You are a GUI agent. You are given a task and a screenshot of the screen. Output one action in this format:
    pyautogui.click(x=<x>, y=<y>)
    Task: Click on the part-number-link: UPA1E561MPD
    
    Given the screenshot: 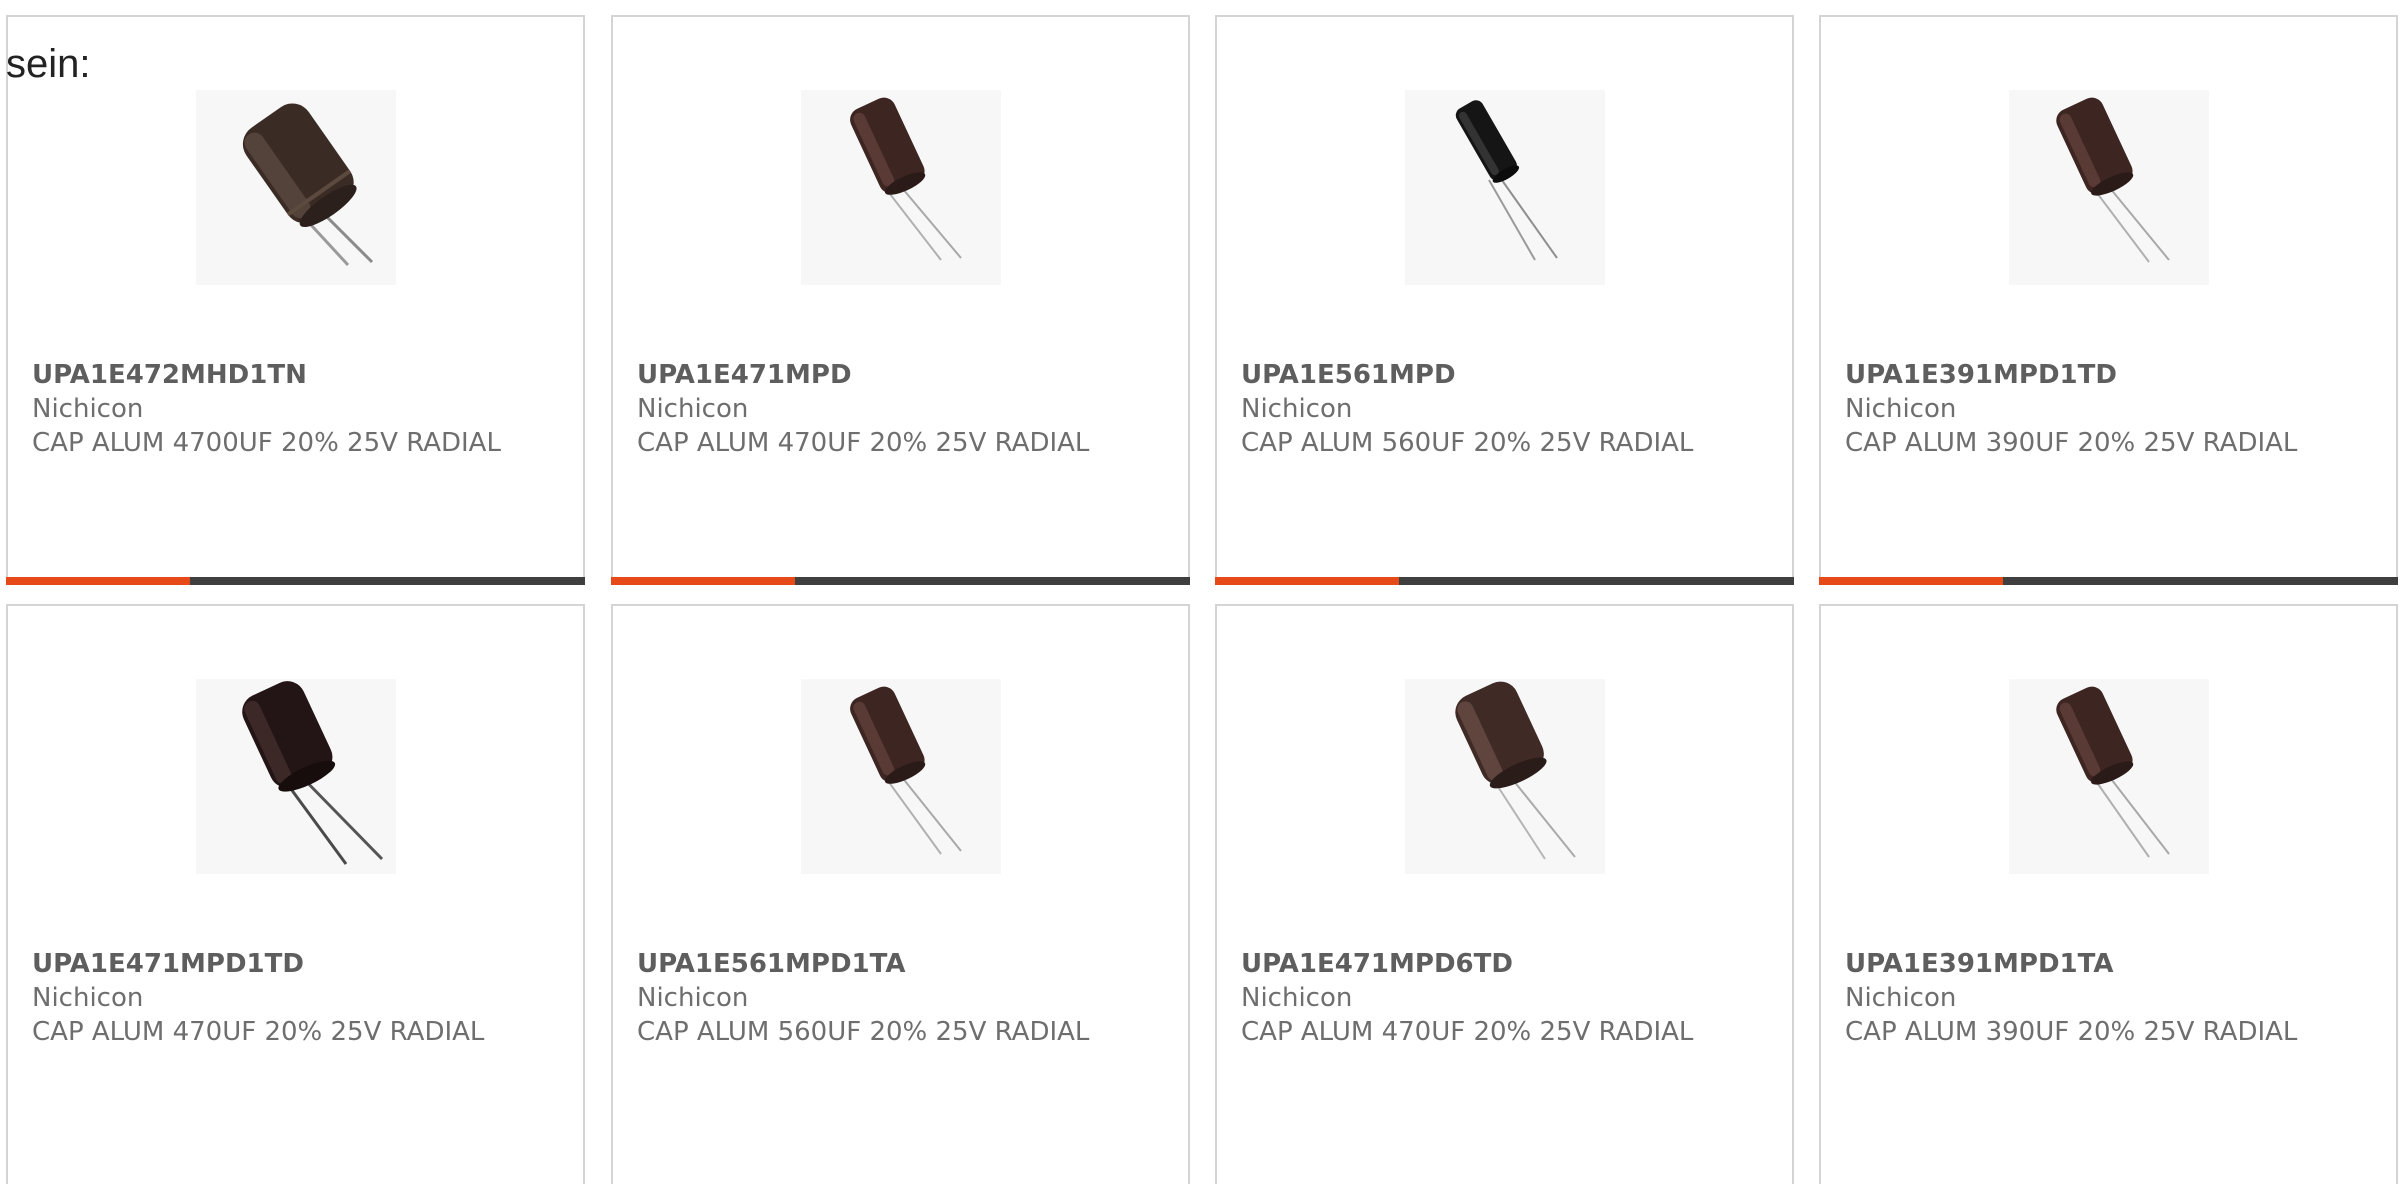 What is the action you would take?
    pyautogui.click(x=1506, y=375)
    